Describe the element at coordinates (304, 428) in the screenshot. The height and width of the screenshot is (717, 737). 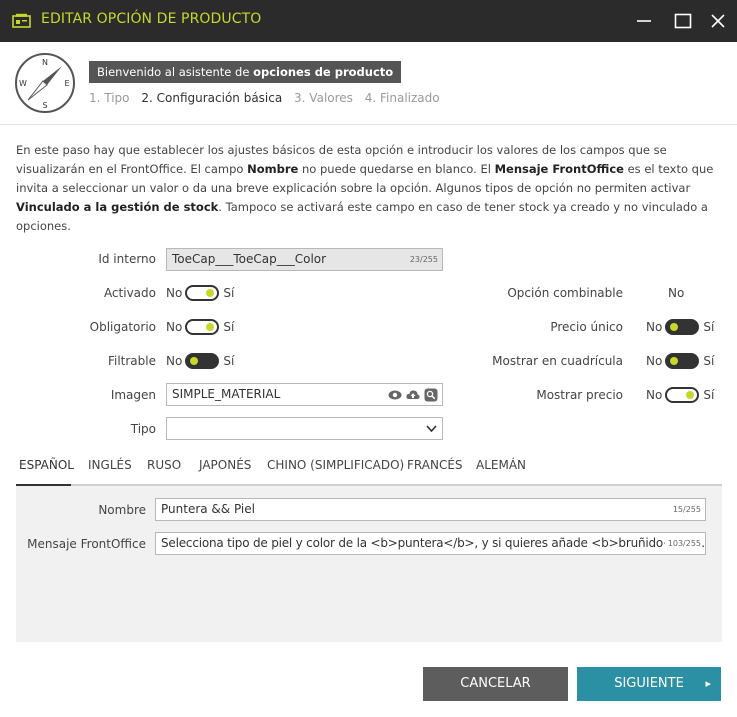
I see `tipo-select` at that location.